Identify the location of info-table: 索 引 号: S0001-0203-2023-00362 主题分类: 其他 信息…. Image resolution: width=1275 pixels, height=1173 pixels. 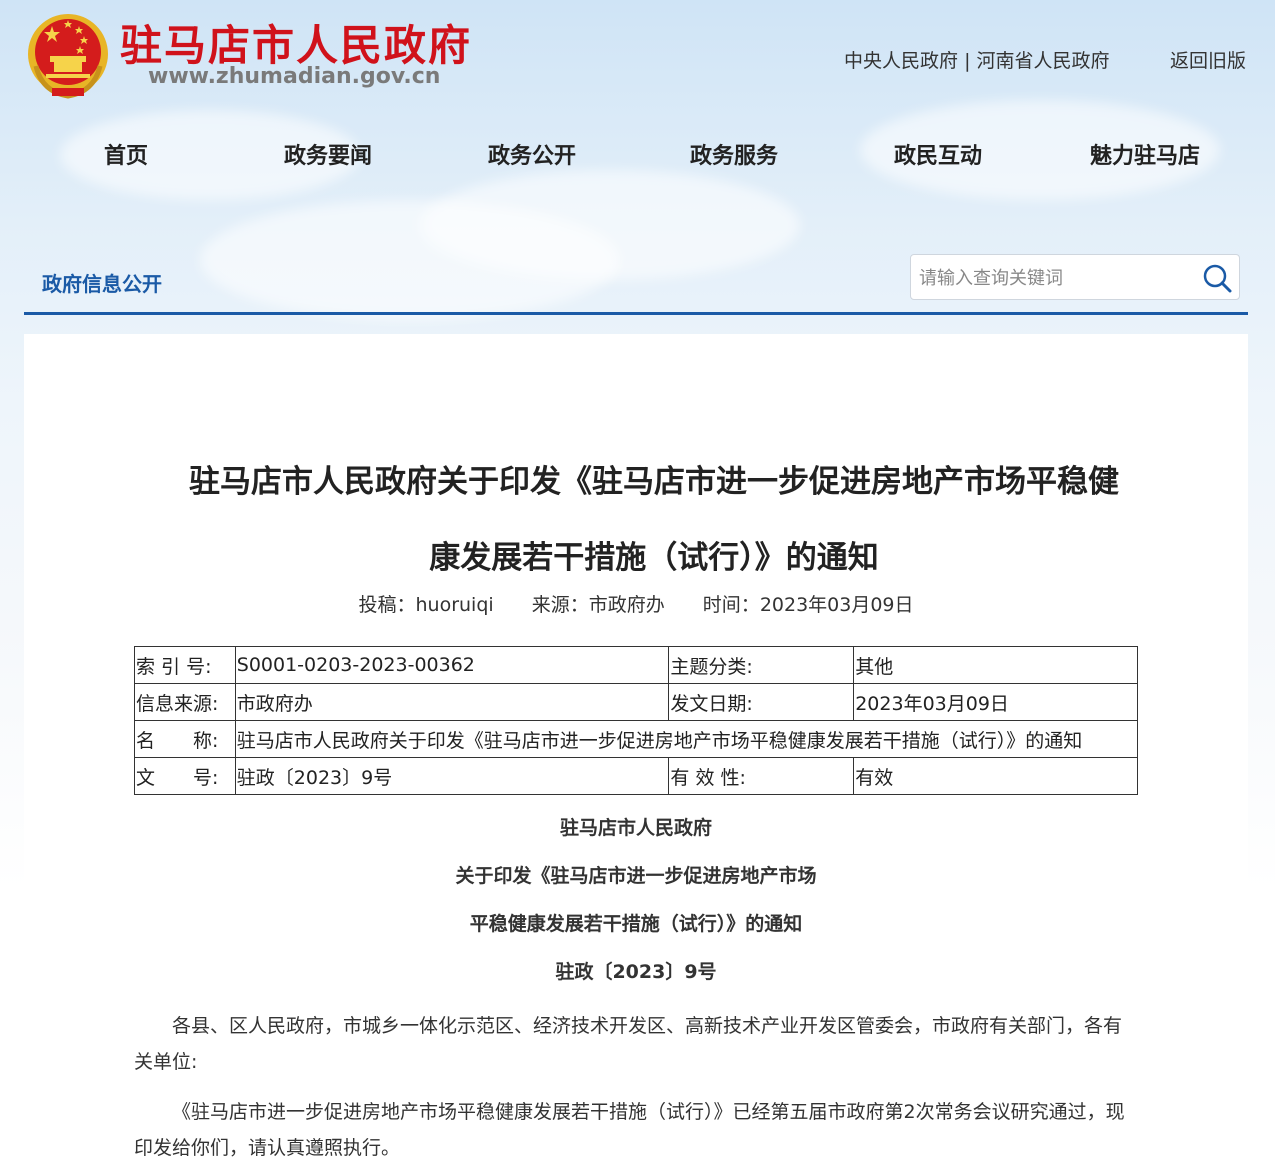
(636, 720).